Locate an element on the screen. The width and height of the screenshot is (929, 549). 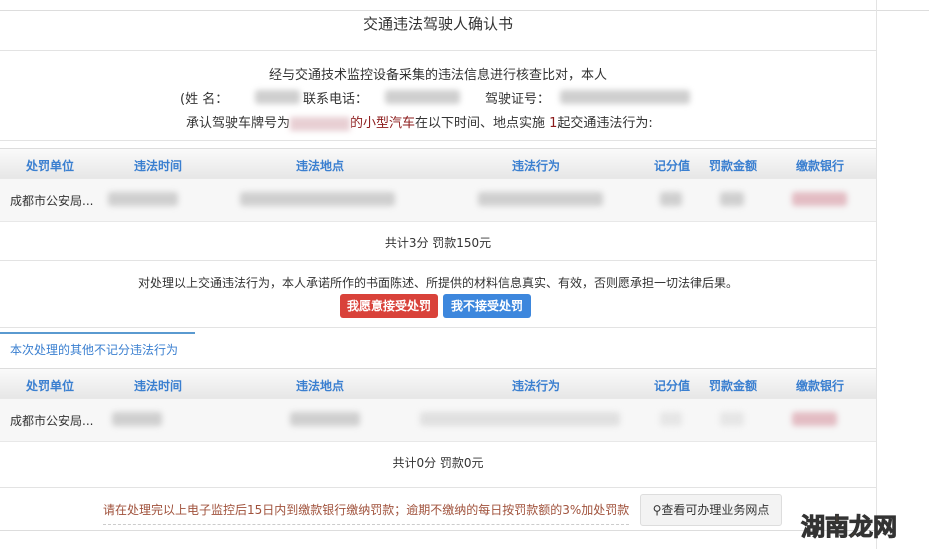
plate-suffix: 的 is located at coordinates (357, 123).